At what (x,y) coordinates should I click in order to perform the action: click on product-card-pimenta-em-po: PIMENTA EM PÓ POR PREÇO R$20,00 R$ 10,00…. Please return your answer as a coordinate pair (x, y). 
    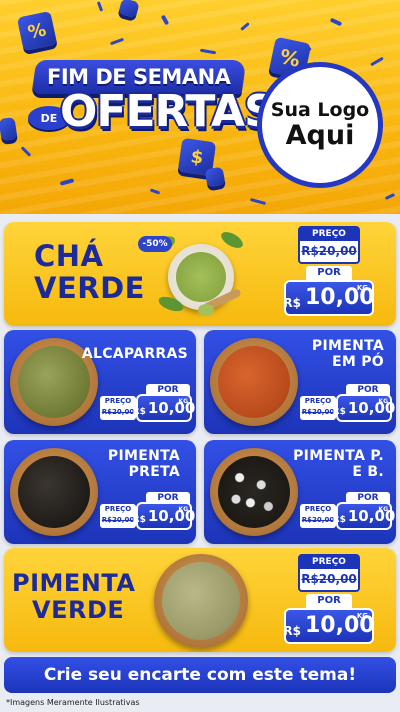
    Looking at the image, I should click on (300, 382).